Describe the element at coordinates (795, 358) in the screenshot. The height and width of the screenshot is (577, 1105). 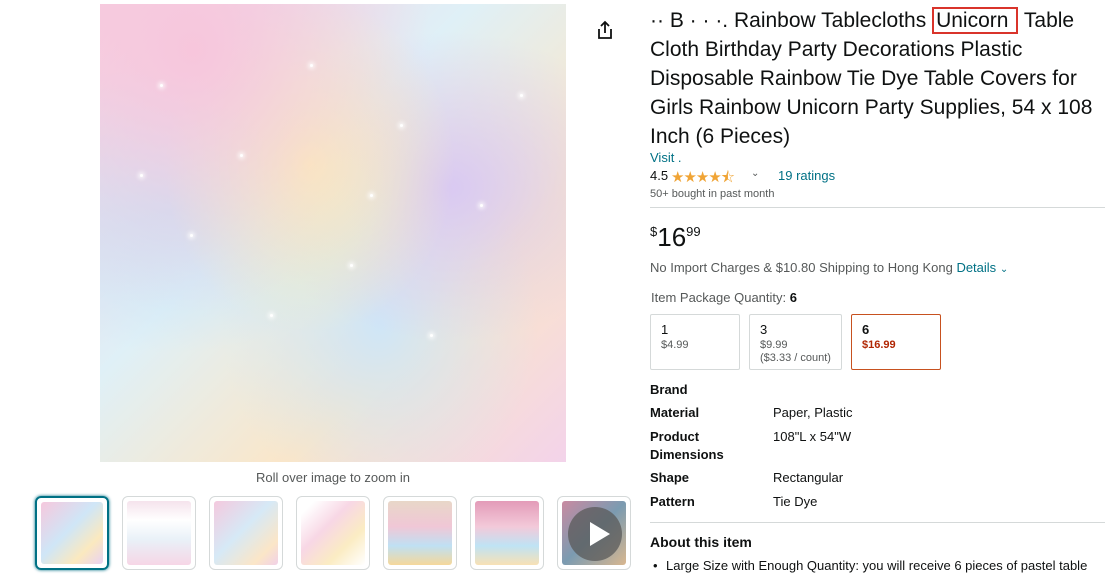
I see `quantity-option-unit-price: ($3.33 / count)` at that location.